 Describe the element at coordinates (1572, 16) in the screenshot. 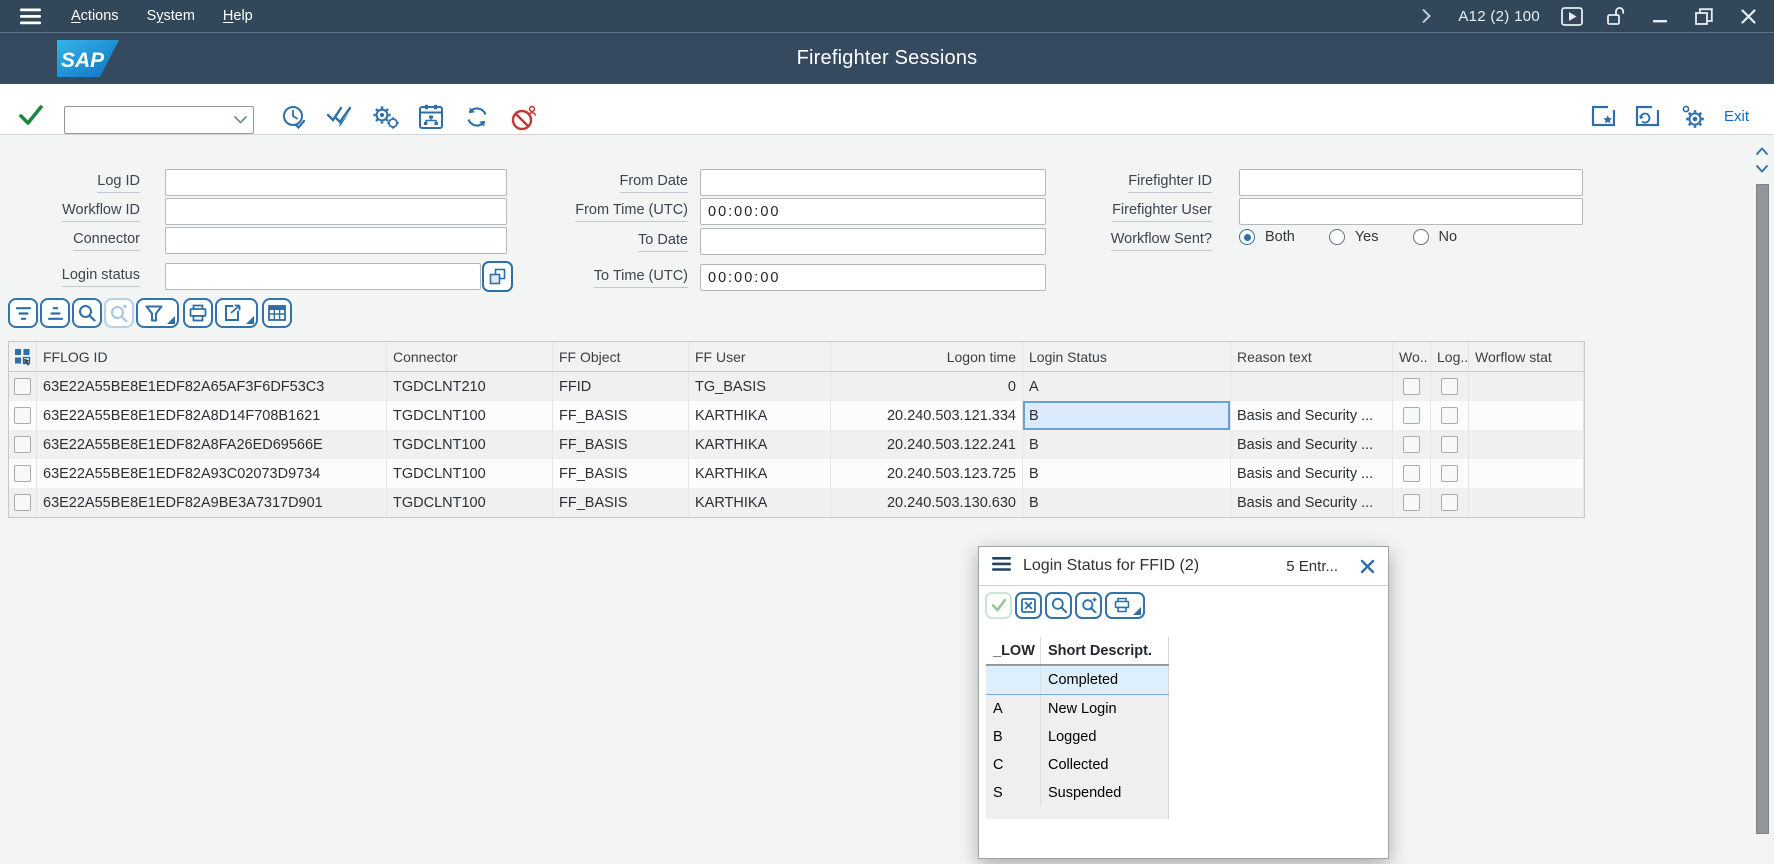

I see `gui-scripting-icon` at that location.